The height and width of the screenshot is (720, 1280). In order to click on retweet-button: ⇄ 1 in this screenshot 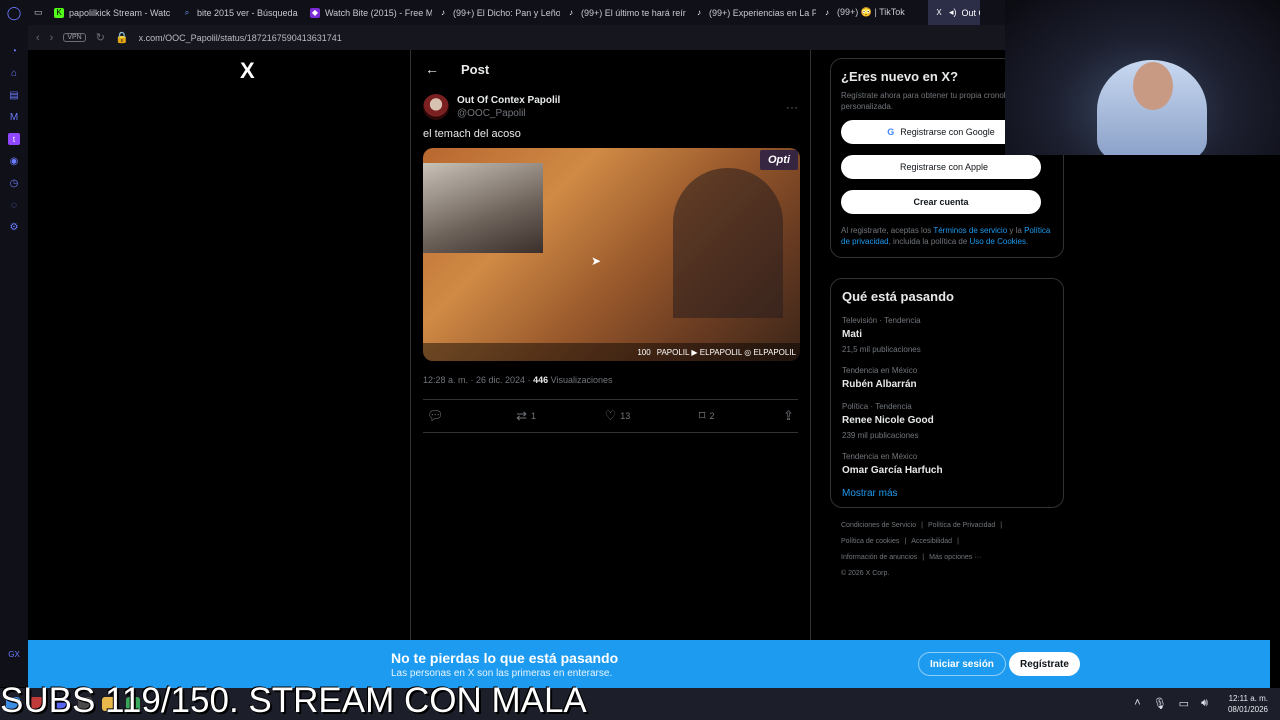, I will do `click(526, 416)`.